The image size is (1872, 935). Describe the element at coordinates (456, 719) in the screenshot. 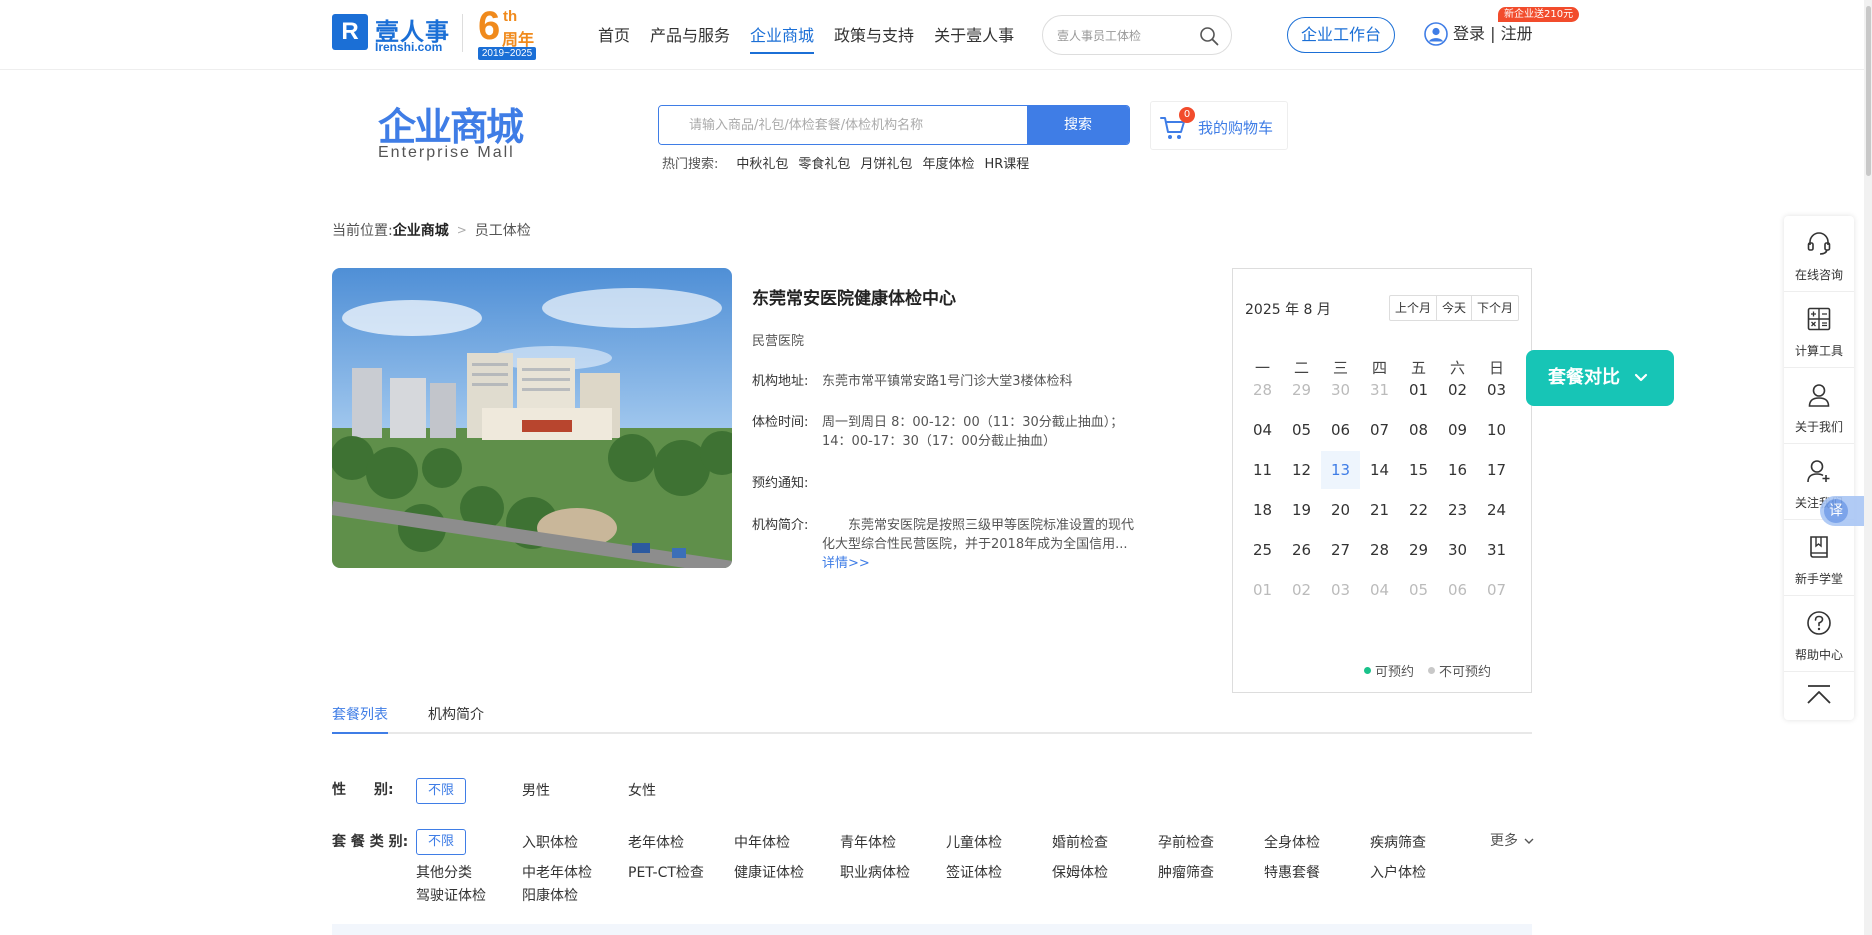

I see `tab-institution-intro: 机构简介` at that location.